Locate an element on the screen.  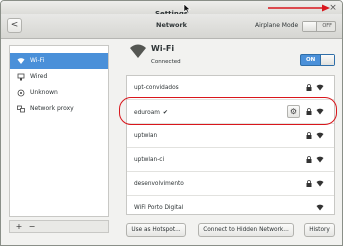
title-bar: Settings × is located at coordinates (171, 9).